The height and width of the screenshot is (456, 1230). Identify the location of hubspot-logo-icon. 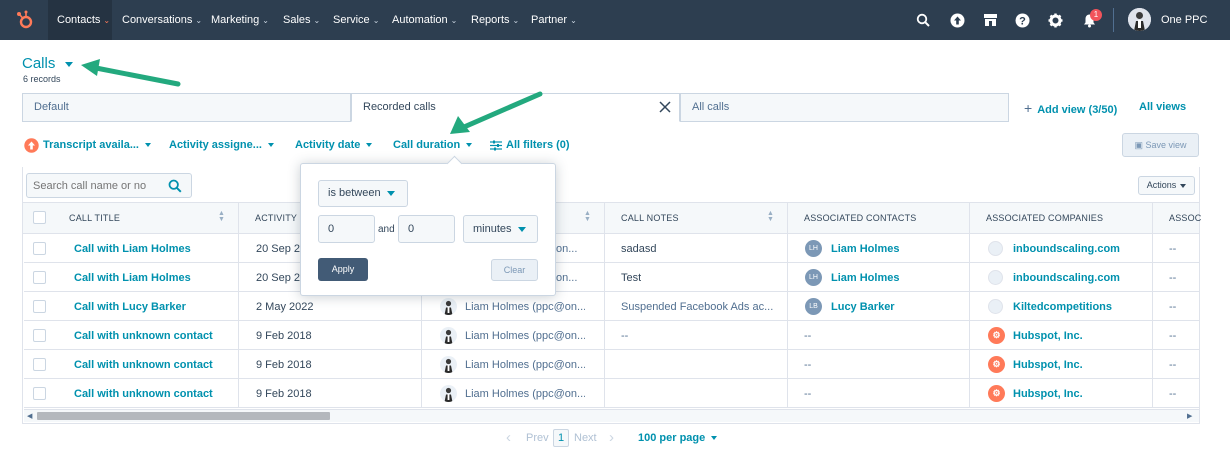
(25, 20).